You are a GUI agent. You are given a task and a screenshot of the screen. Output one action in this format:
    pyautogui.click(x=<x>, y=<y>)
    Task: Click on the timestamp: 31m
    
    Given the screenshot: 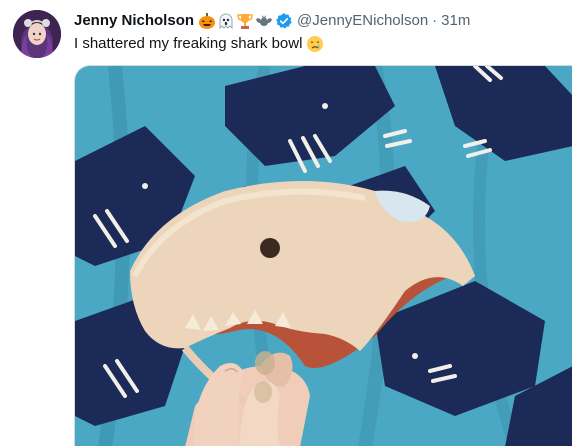 What is the action you would take?
    pyautogui.click(x=455, y=21)
    